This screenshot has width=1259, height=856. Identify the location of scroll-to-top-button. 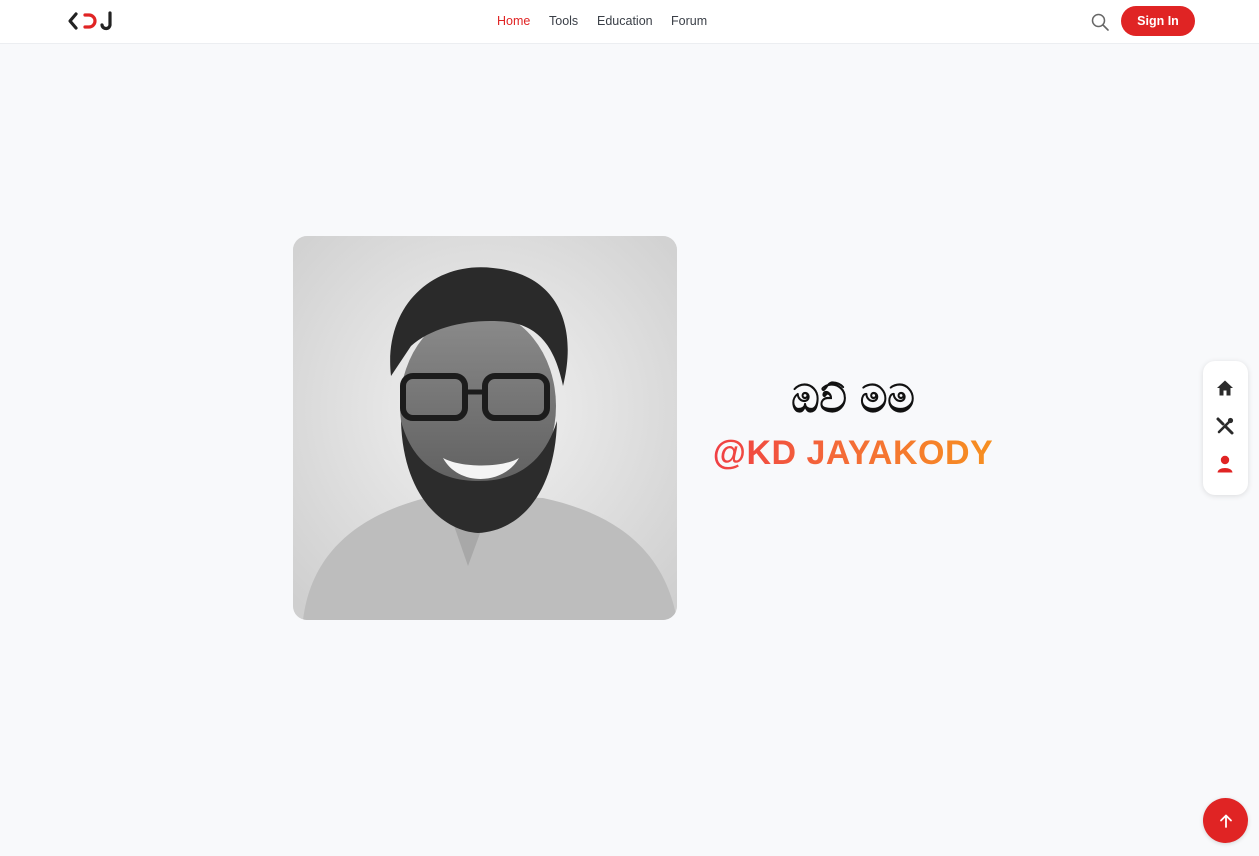
(1225, 820).